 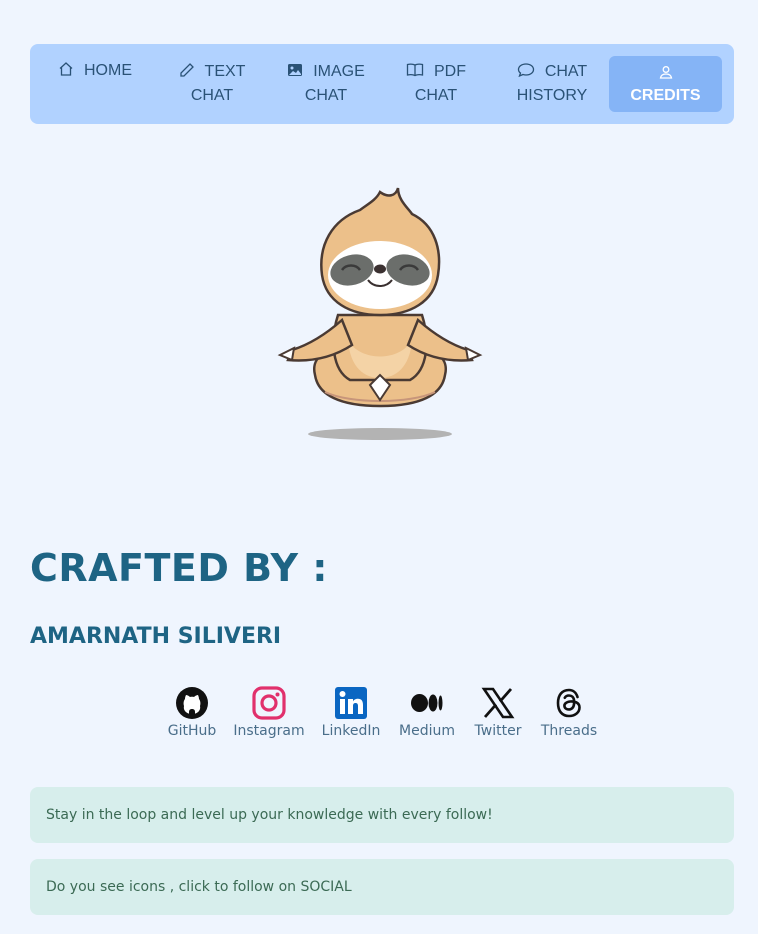 I want to click on nav-pdf-chat: PDF CHAT, so click(x=436, y=88).